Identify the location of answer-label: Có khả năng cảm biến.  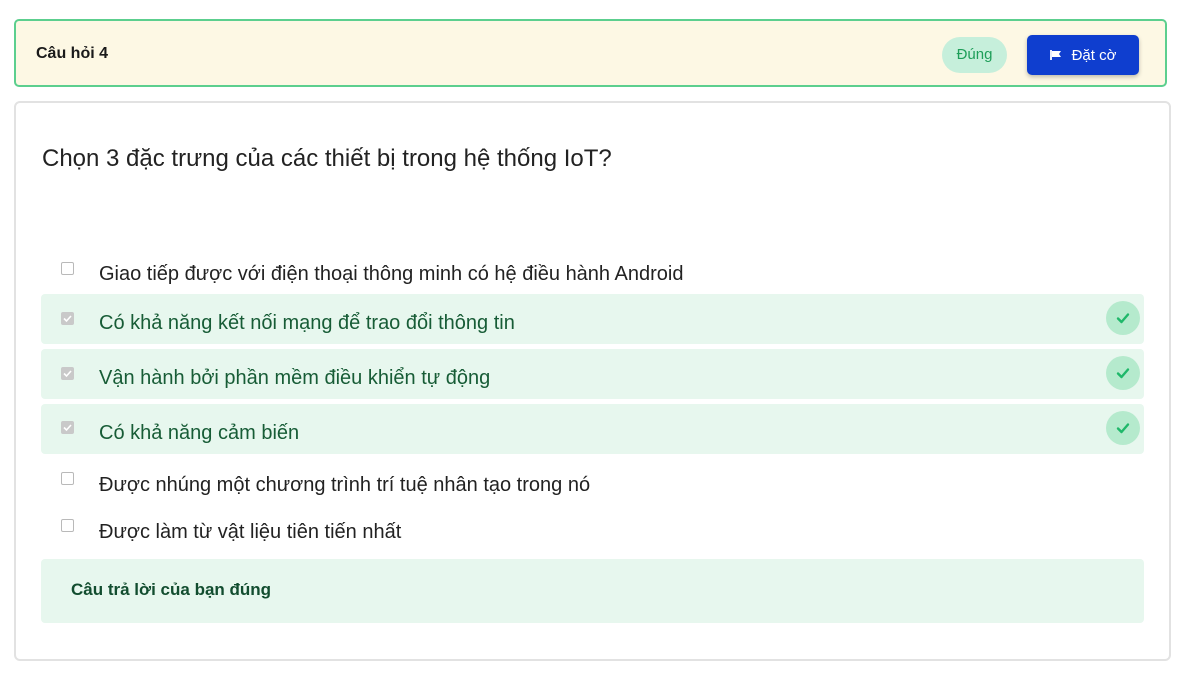
(199, 433).